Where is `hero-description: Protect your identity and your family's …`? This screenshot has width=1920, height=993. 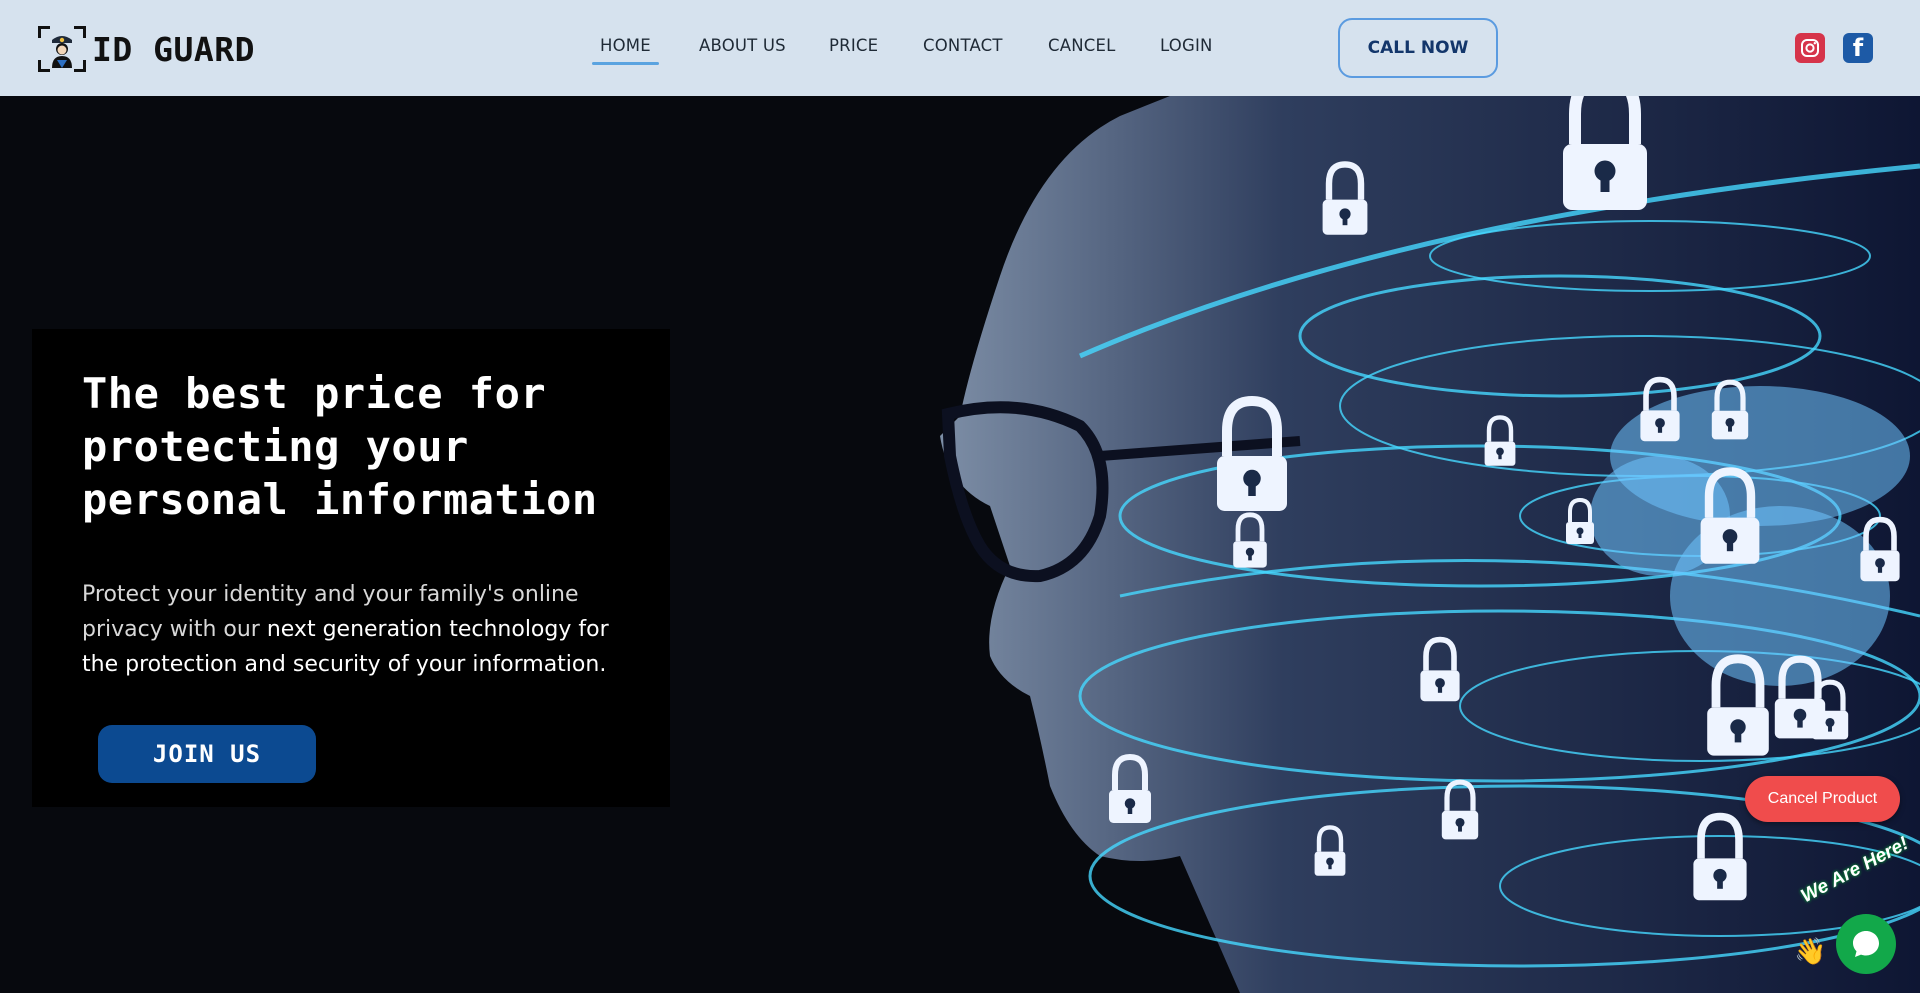 hero-description: Protect your identity and your family's … is located at coordinates (357, 629).